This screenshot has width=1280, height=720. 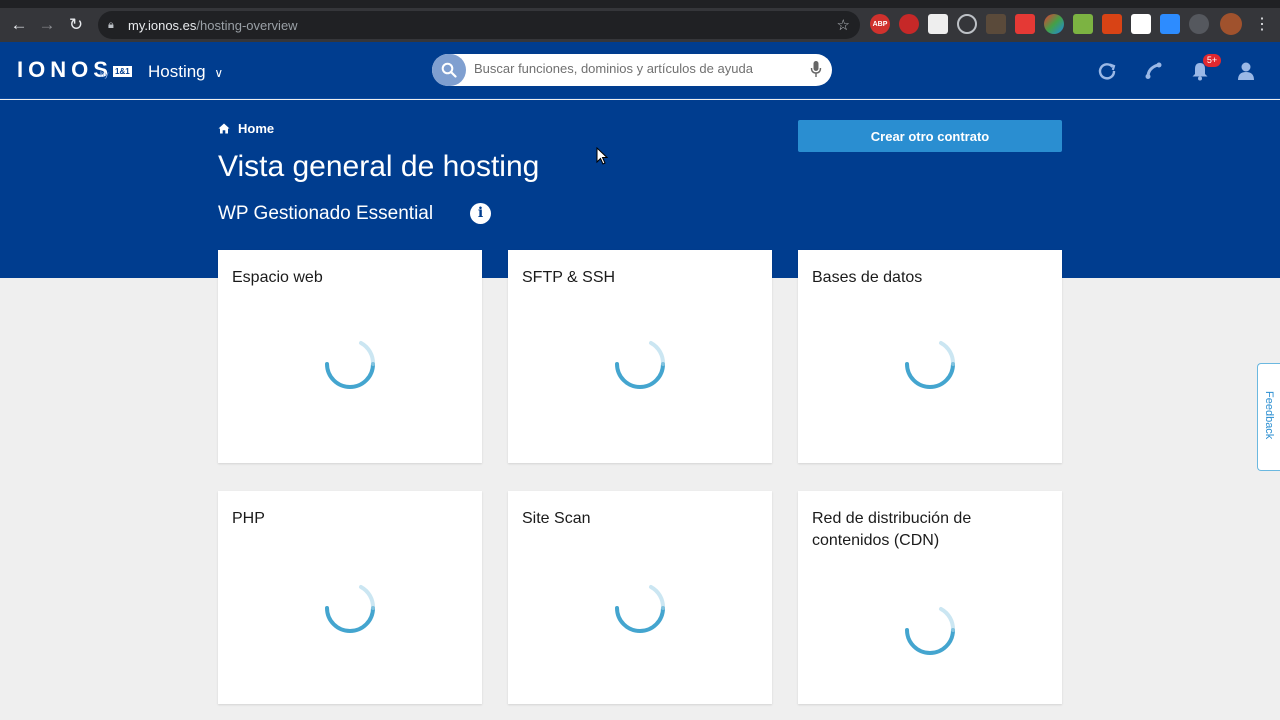 I want to click on info-icon: i, so click(x=480, y=213).